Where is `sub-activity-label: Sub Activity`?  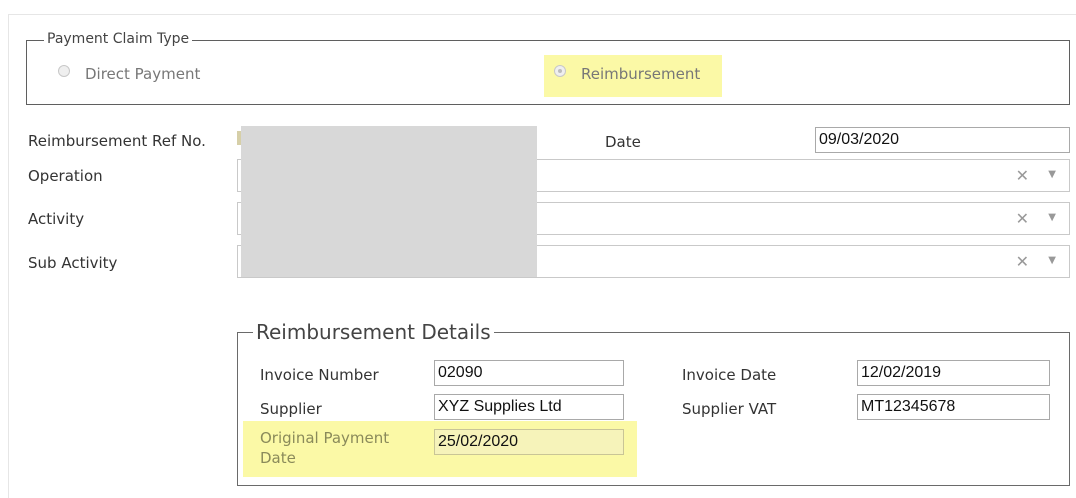
sub-activity-label: Sub Activity is located at coordinates (73, 263).